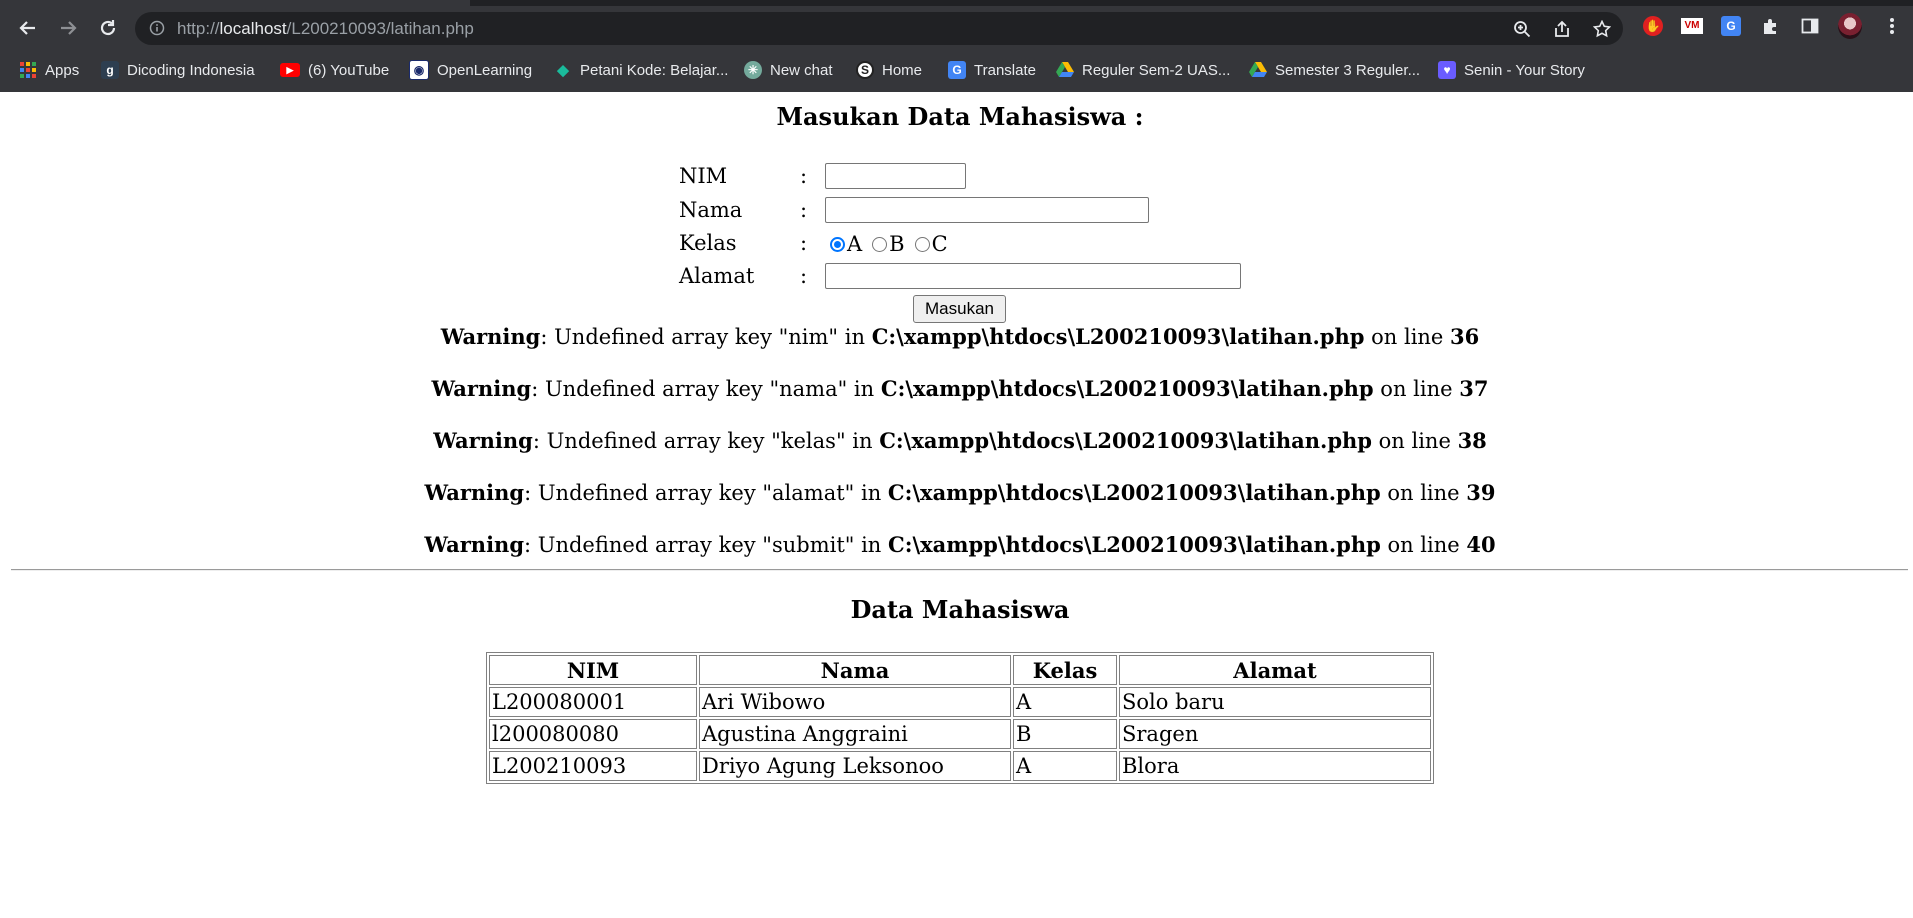  What do you see at coordinates (889, 70) in the screenshot?
I see `bookmark-home: S Home` at bounding box center [889, 70].